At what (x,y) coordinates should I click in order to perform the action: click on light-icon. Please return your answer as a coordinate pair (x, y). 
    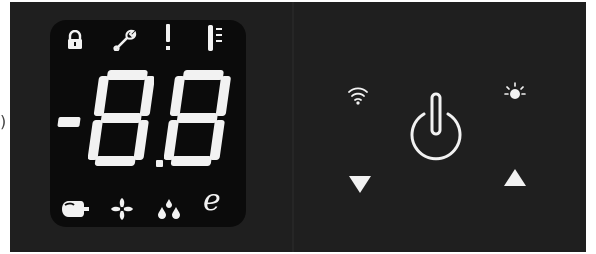
    Looking at the image, I should click on (515, 93).